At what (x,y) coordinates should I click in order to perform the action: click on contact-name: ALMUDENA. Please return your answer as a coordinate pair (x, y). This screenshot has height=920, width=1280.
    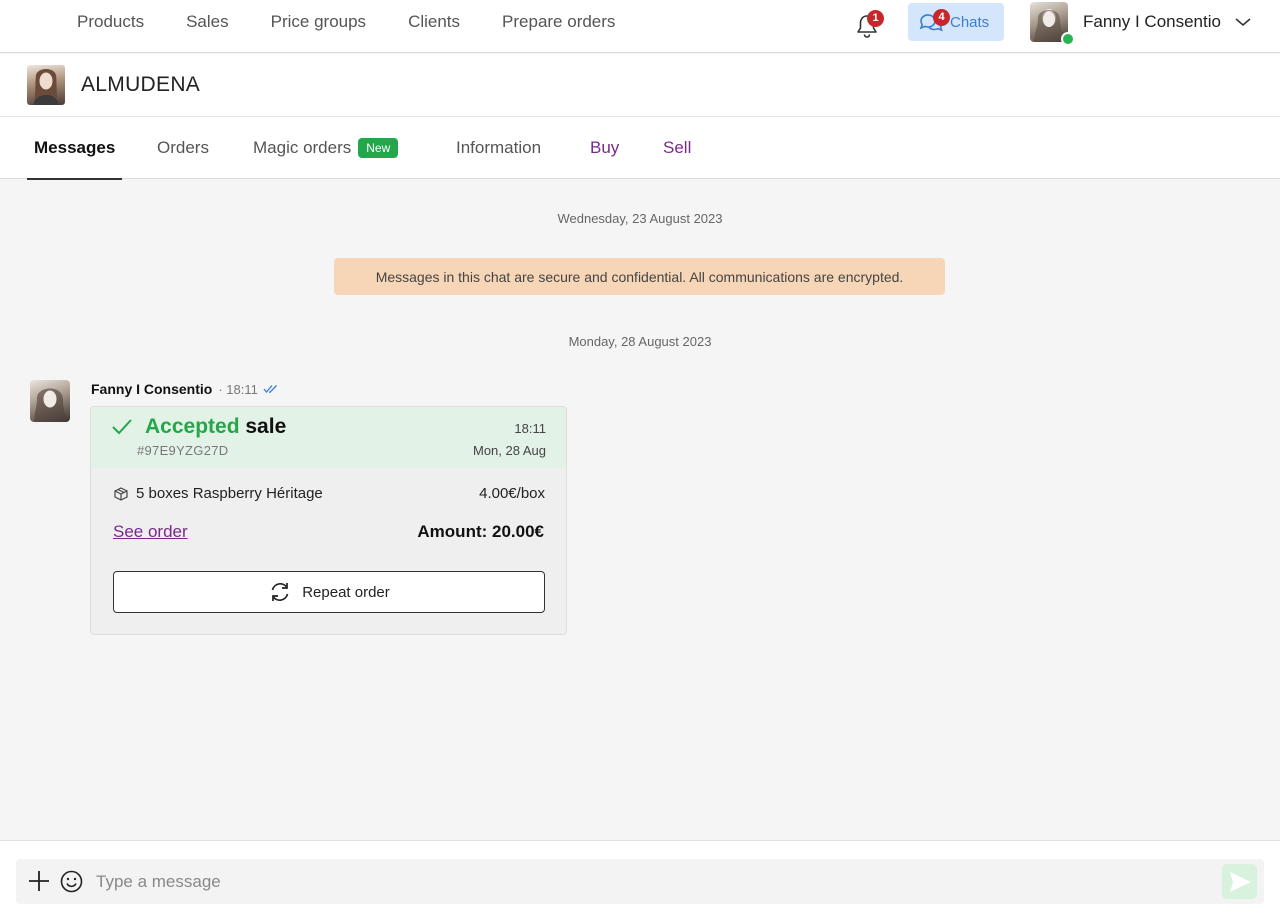
    Looking at the image, I should click on (141, 84).